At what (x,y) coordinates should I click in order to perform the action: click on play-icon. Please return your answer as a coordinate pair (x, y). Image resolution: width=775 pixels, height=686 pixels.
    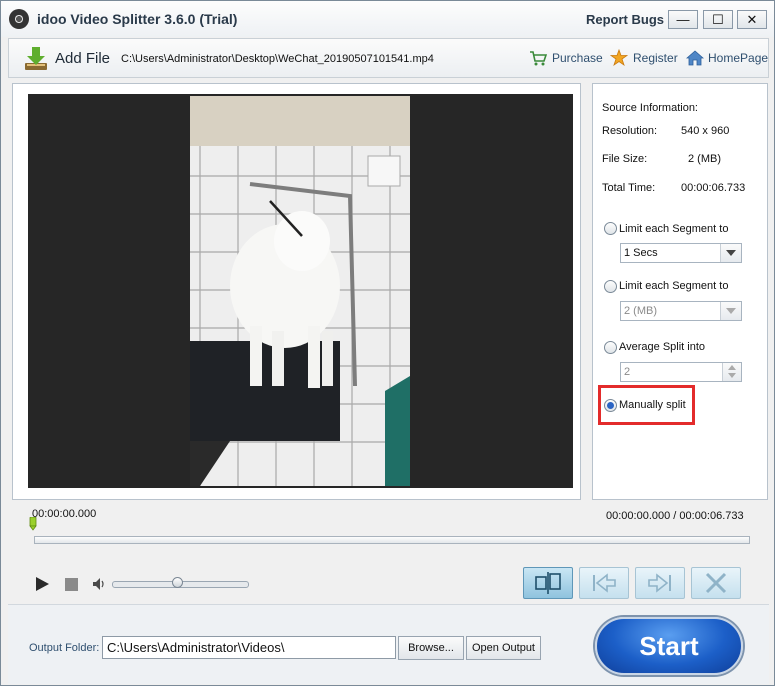
    Looking at the image, I should click on (42, 584).